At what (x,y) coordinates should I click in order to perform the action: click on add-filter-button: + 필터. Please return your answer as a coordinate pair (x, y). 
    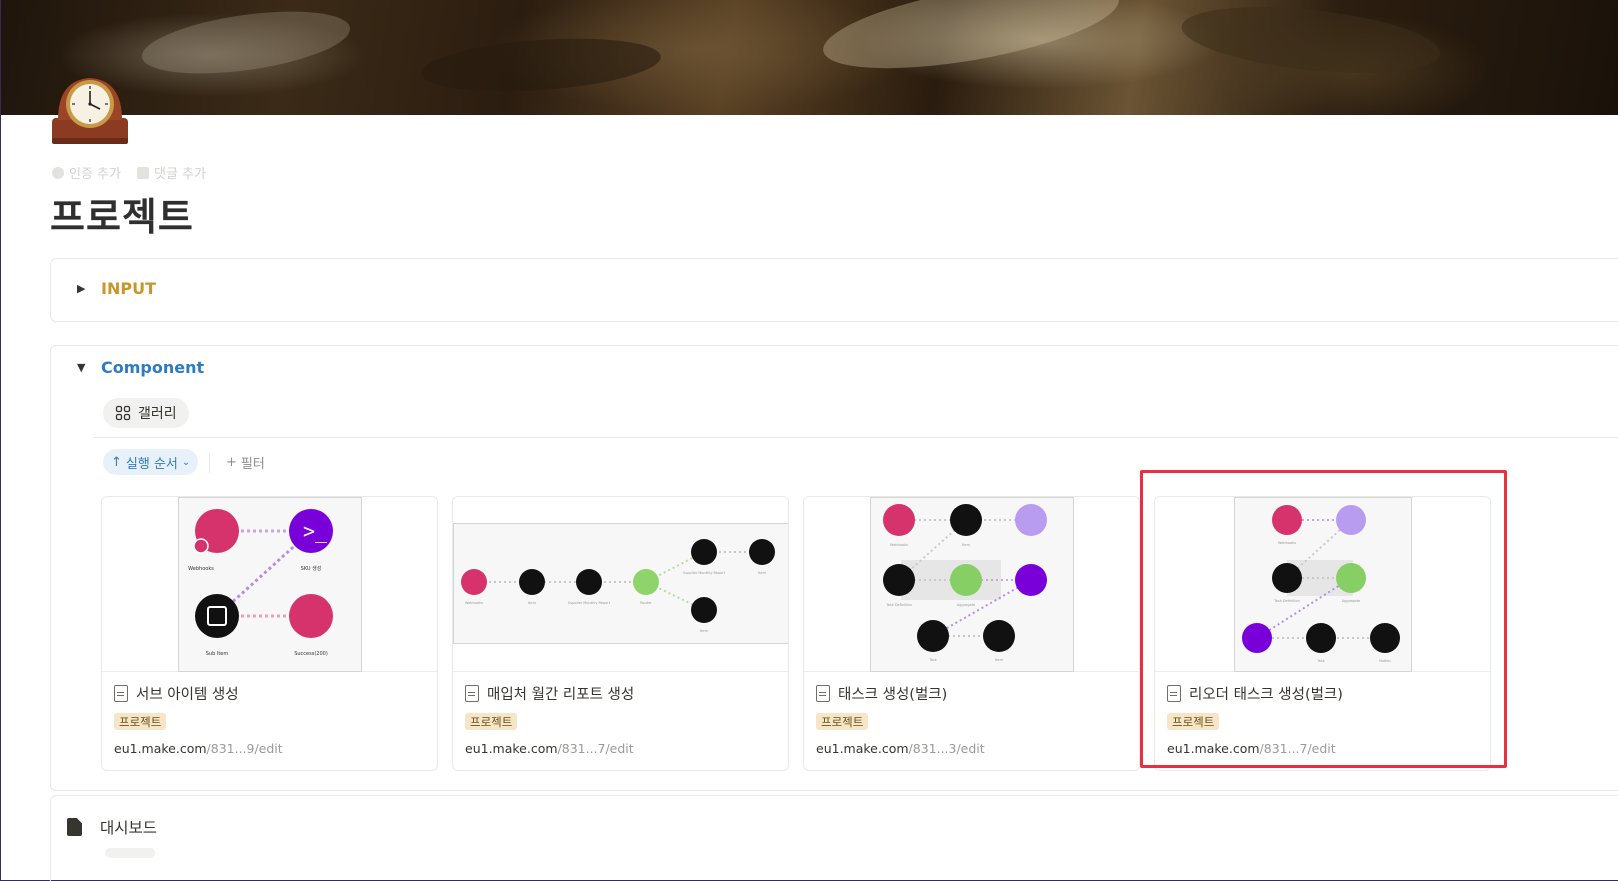
    Looking at the image, I should click on (245, 462).